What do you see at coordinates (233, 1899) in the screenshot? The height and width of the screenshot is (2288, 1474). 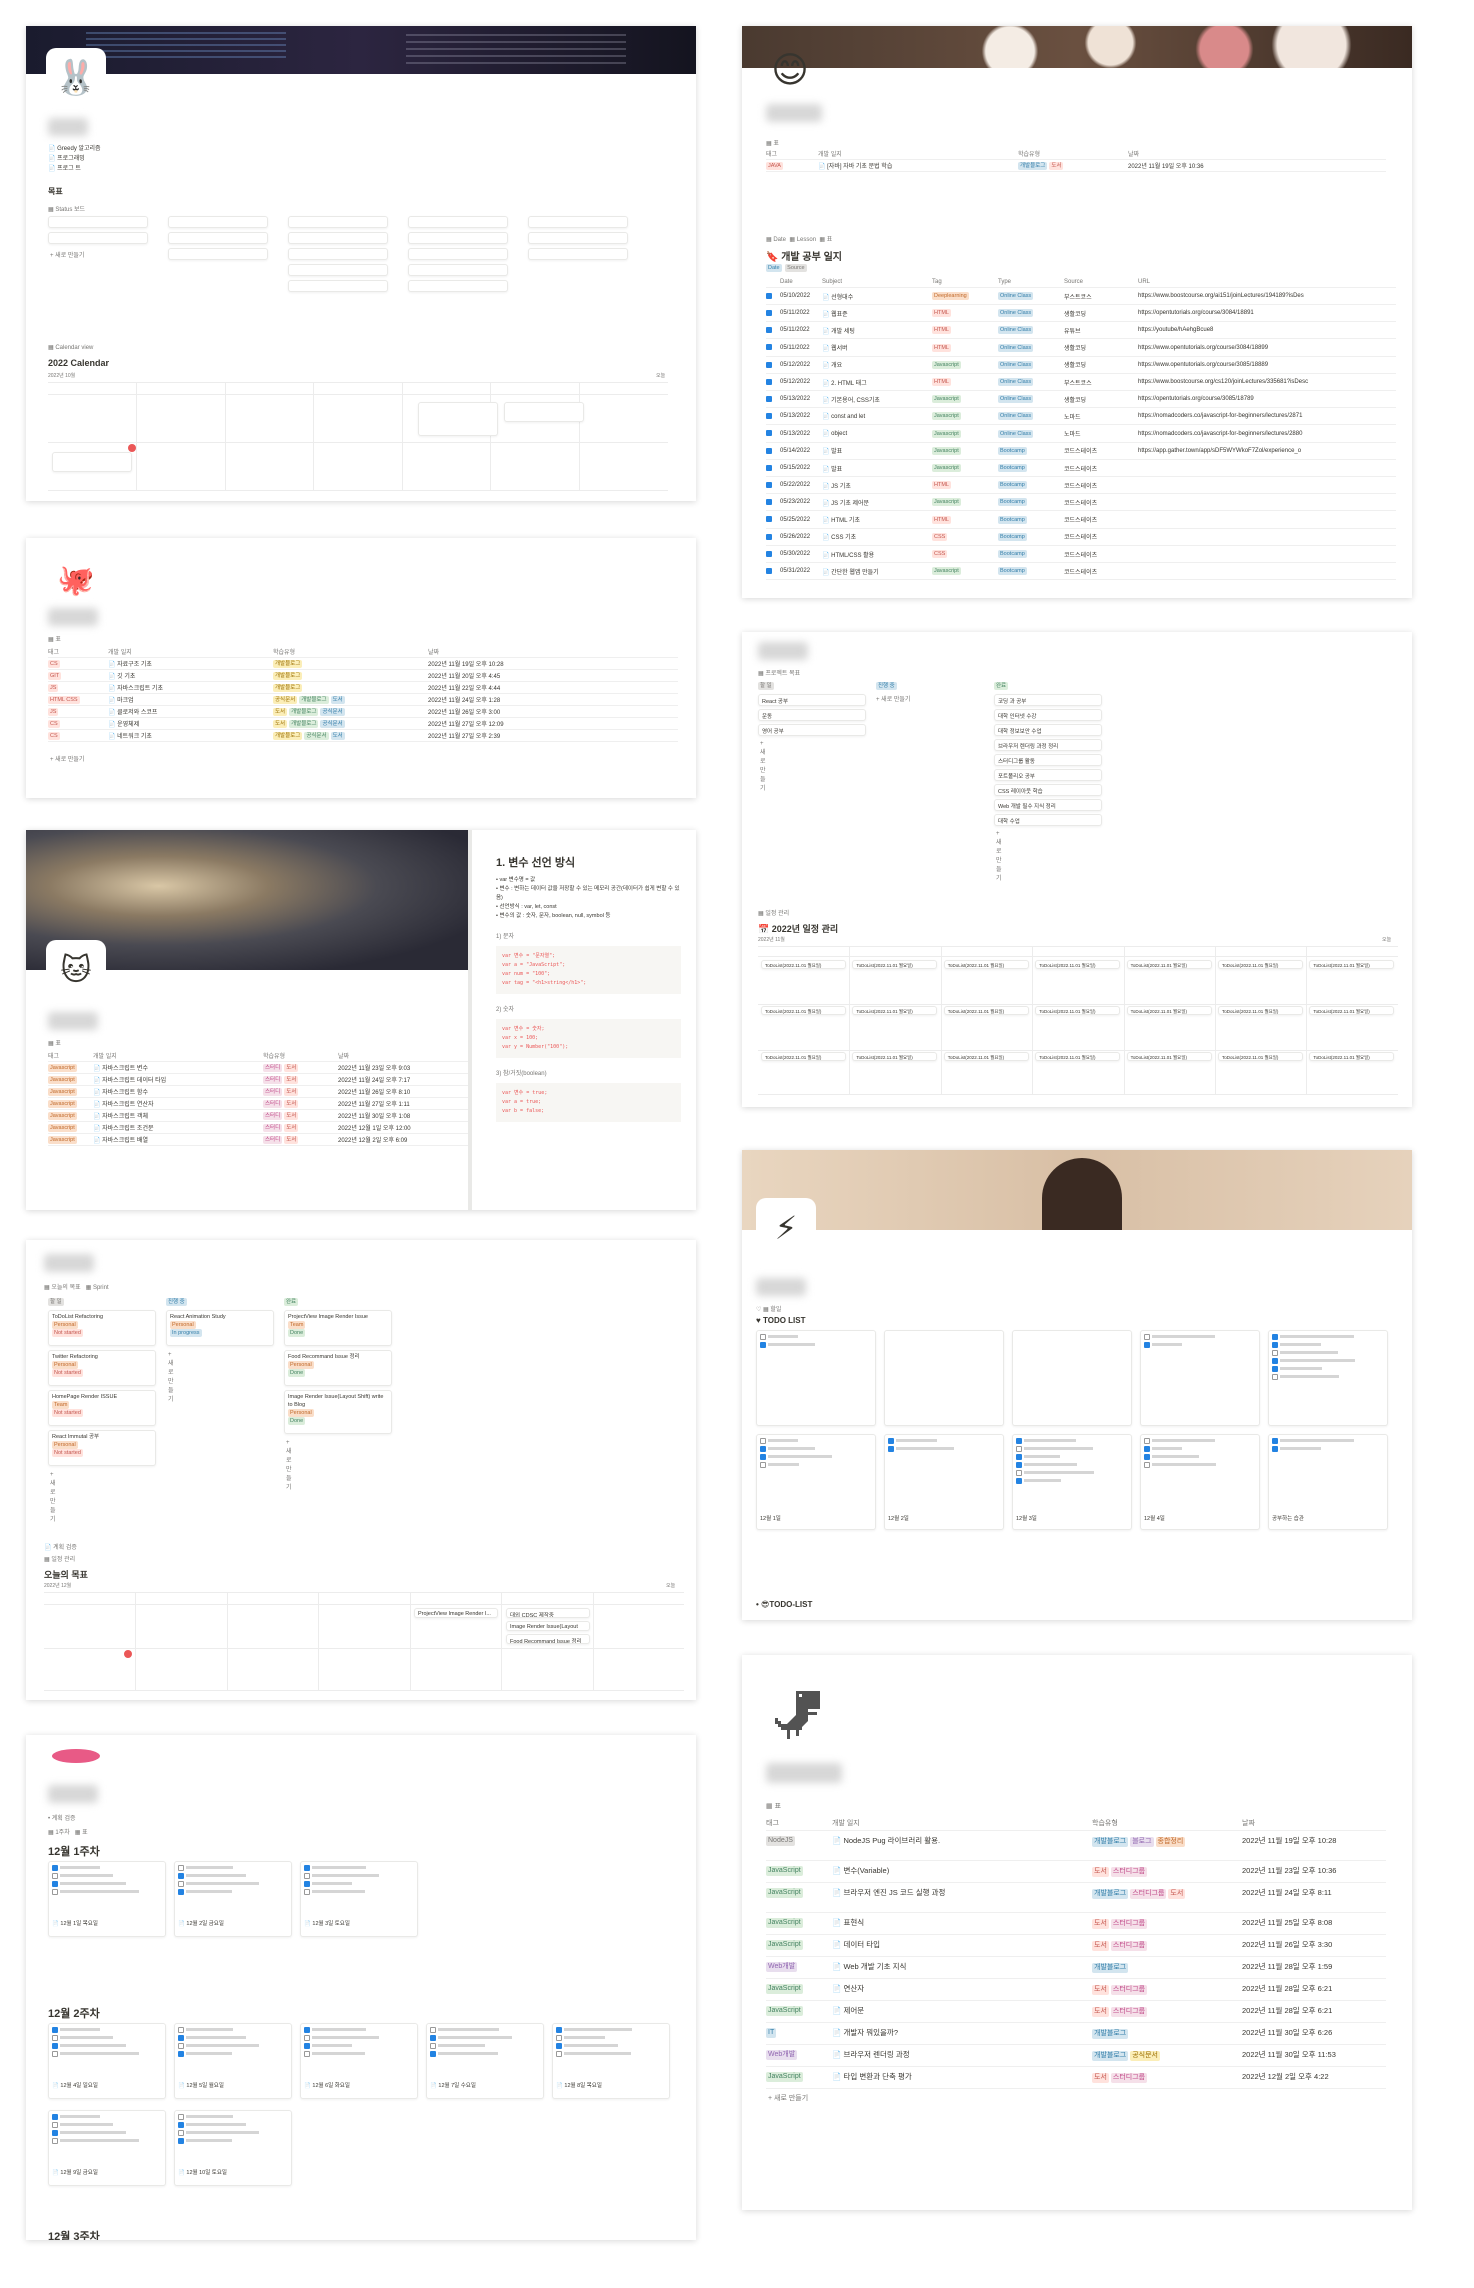 I see `day-card: 📄 12월 2일 금요일` at bounding box center [233, 1899].